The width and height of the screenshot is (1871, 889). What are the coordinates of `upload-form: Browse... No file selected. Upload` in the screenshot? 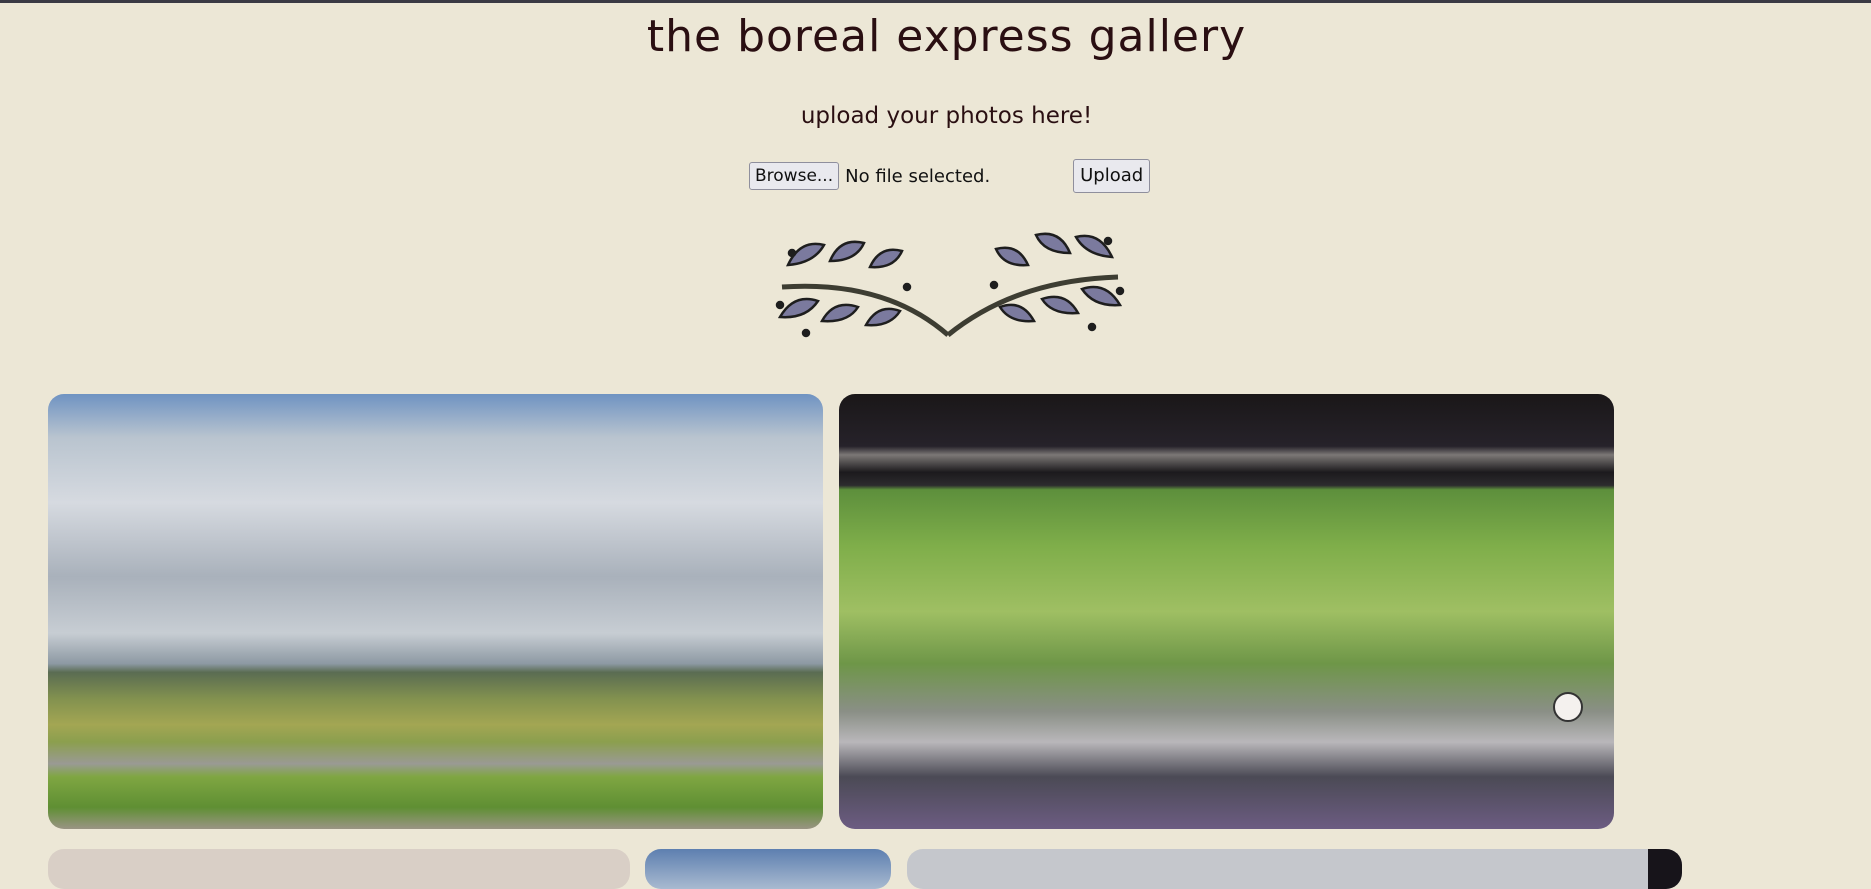 It's located at (950, 176).